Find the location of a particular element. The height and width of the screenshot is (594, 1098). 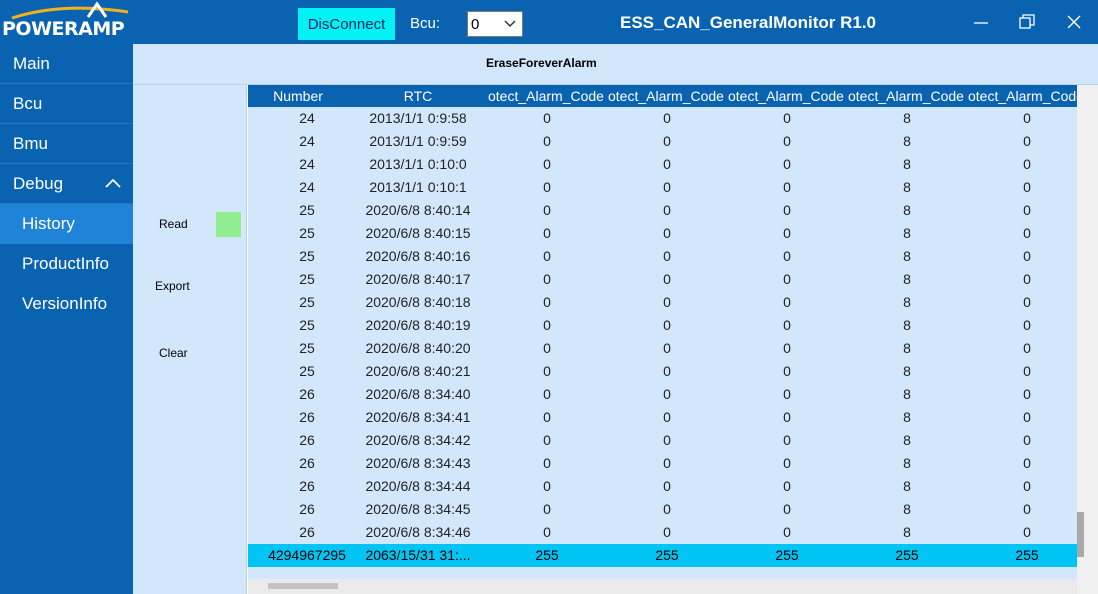

chevron-up-icon is located at coordinates (113, 183).